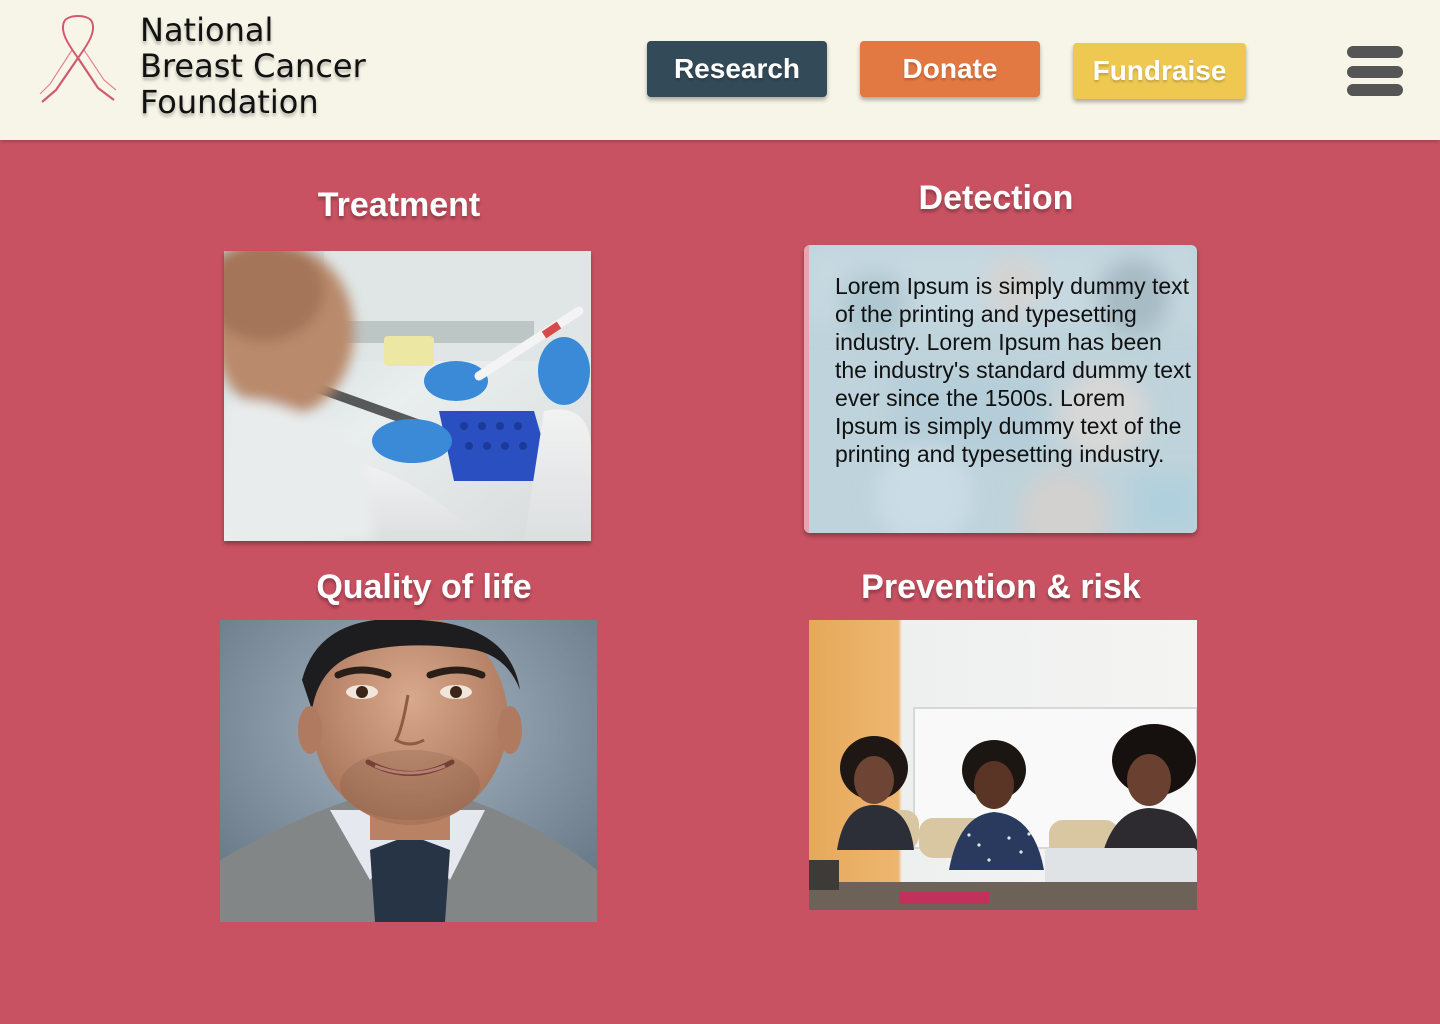 The image size is (1440, 1024). Describe the element at coordinates (399, 205) in the screenshot. I see `treatment-heading: Treatment` at that location.